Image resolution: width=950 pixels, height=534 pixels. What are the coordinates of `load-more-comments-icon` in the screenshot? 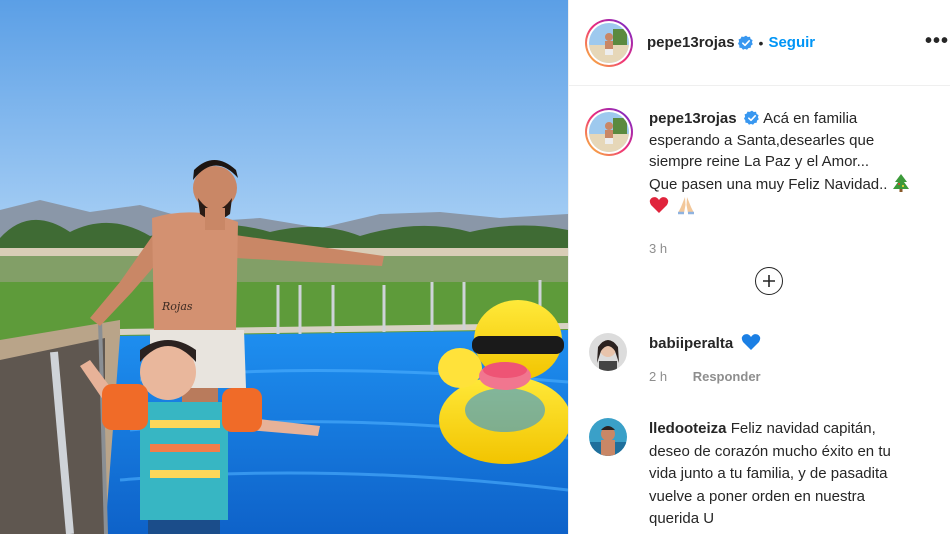 It's located at (769, 281).